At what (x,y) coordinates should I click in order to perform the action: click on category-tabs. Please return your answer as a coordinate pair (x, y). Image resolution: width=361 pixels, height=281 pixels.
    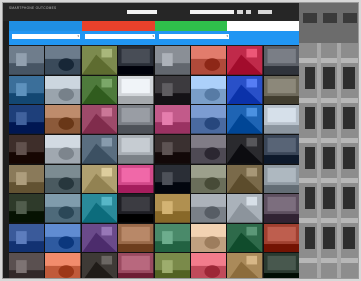
    Looking at the image, I should click on (154, 26).